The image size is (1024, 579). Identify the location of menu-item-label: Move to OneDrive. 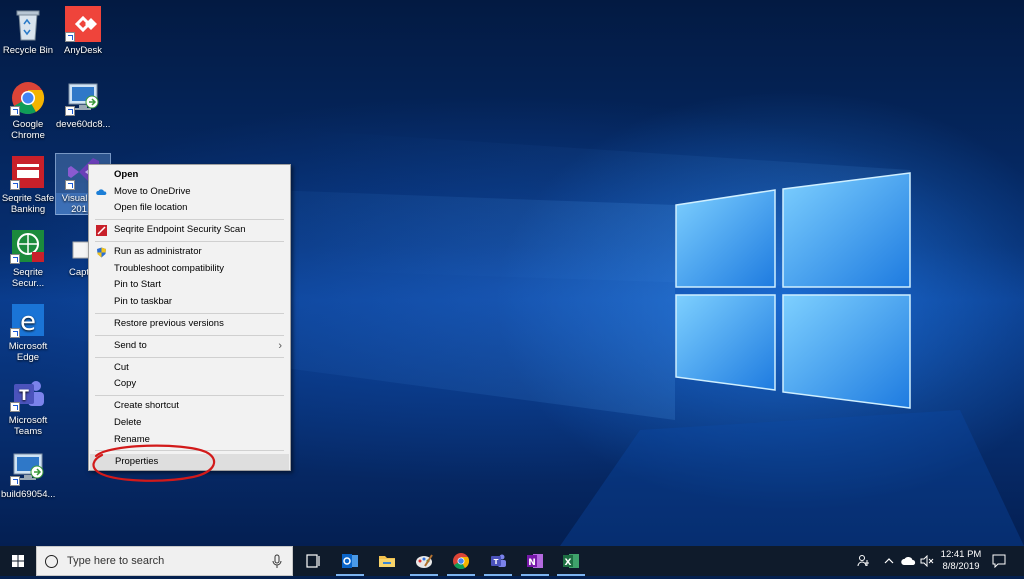
(152, 191).